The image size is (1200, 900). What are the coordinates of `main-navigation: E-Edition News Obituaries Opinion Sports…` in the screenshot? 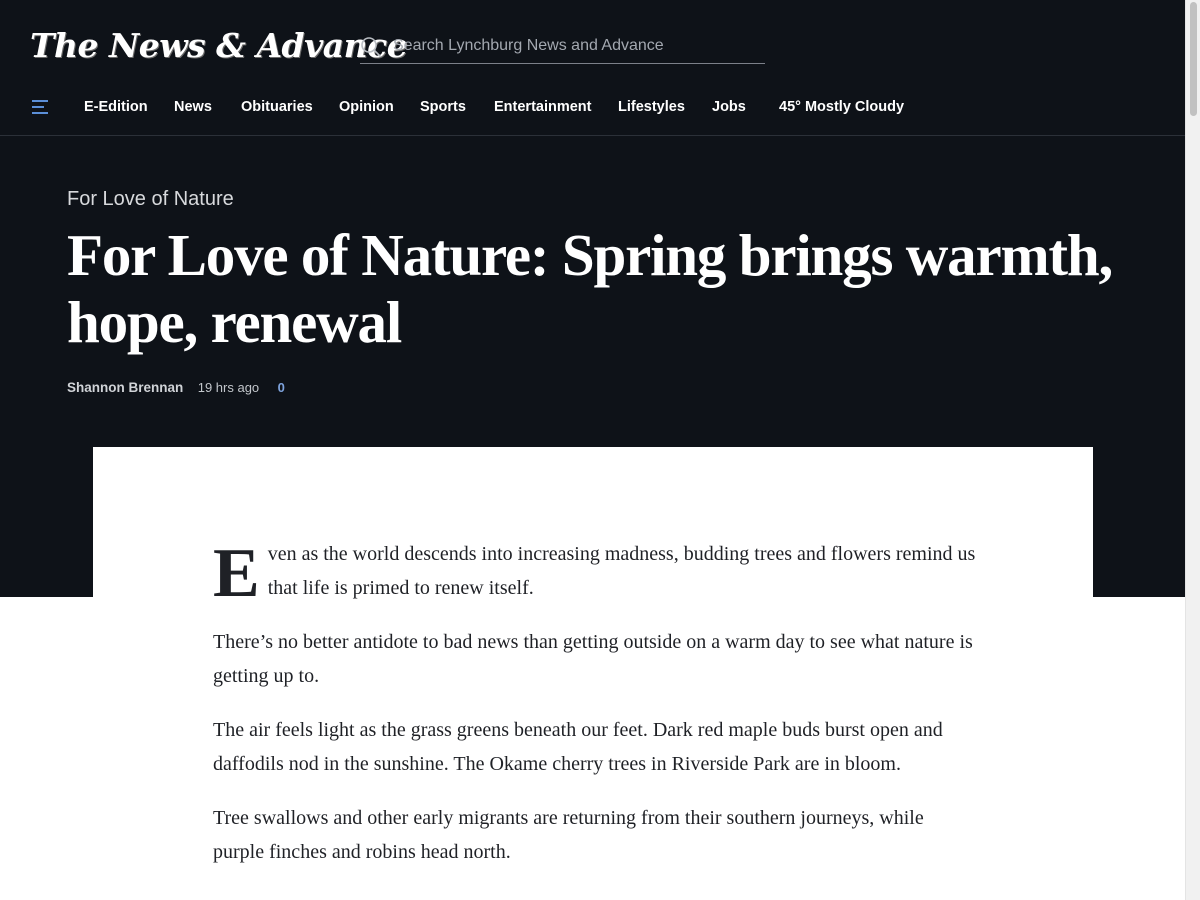 It's located at (592, 109).